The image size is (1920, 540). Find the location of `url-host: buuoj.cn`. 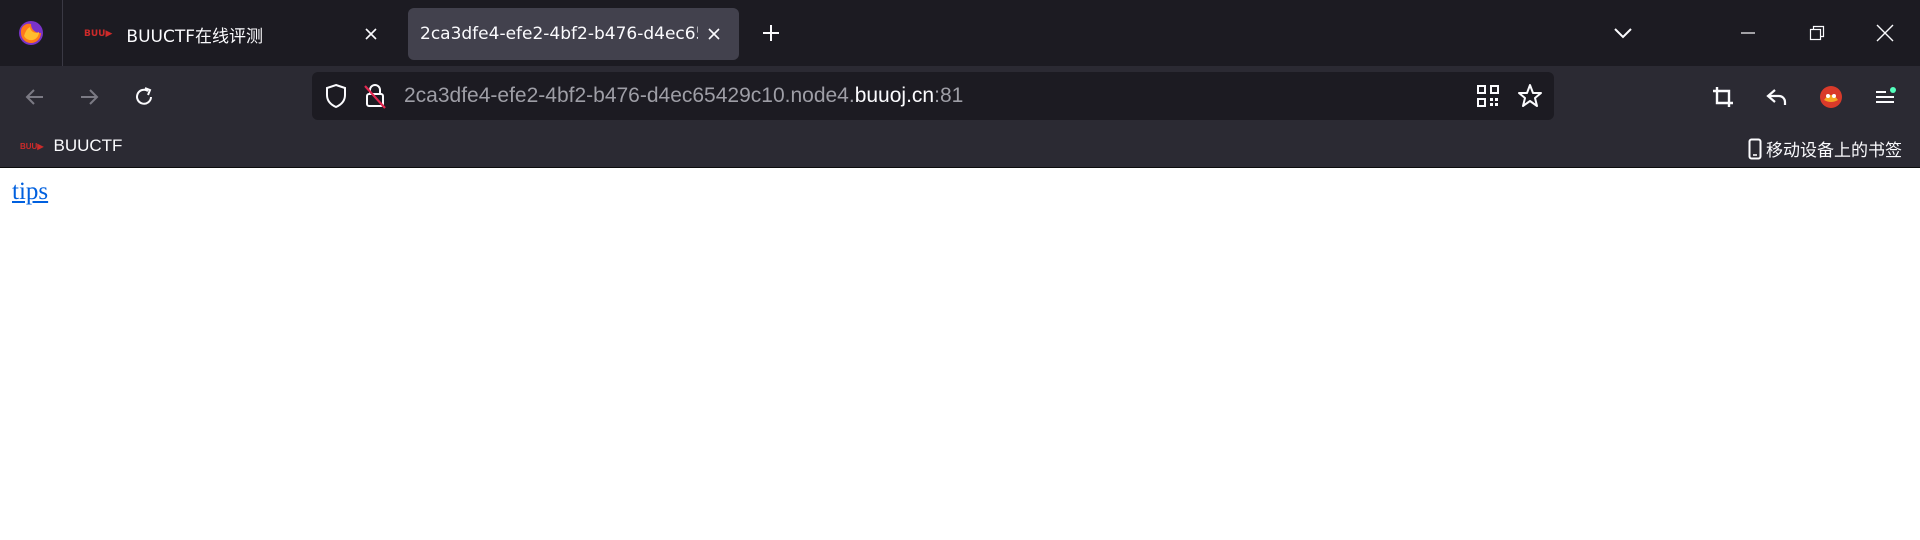

url-host: buuoj.cn is located at coordinates (894, 95).